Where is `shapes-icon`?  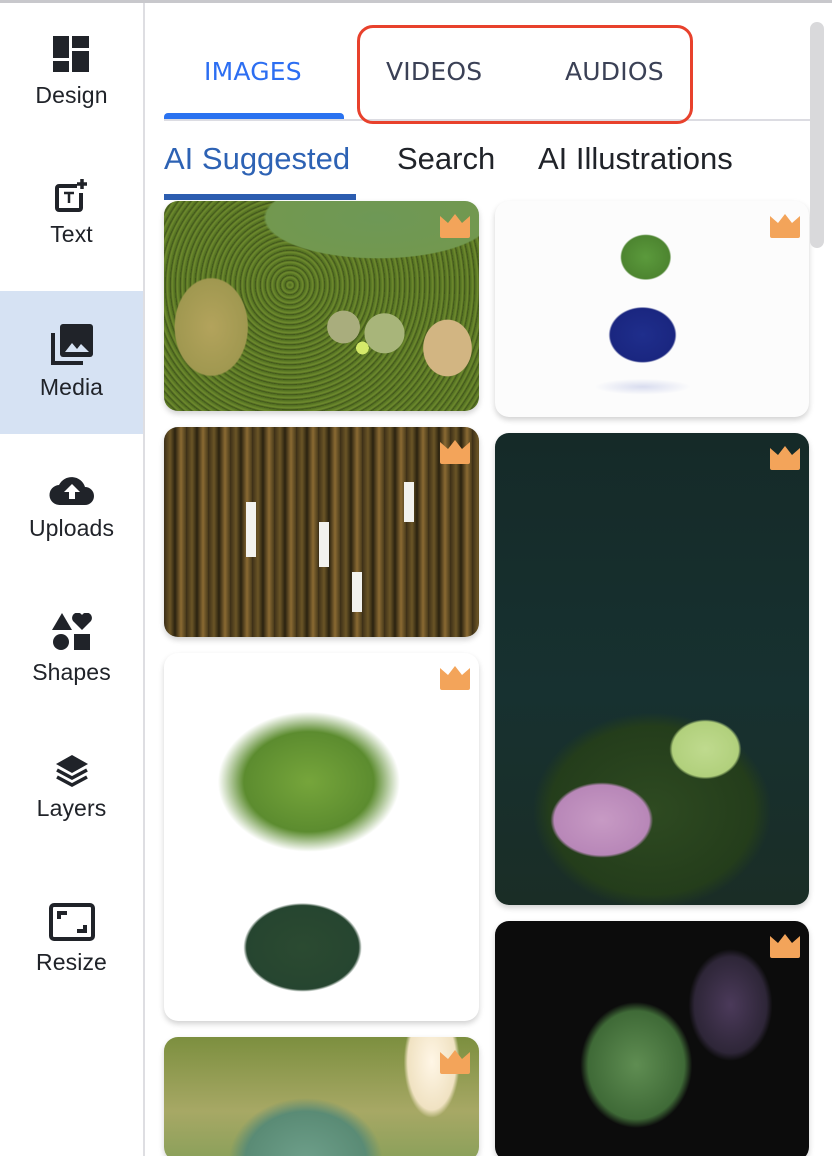
shapes-icon is located at coordinates (71, 632).